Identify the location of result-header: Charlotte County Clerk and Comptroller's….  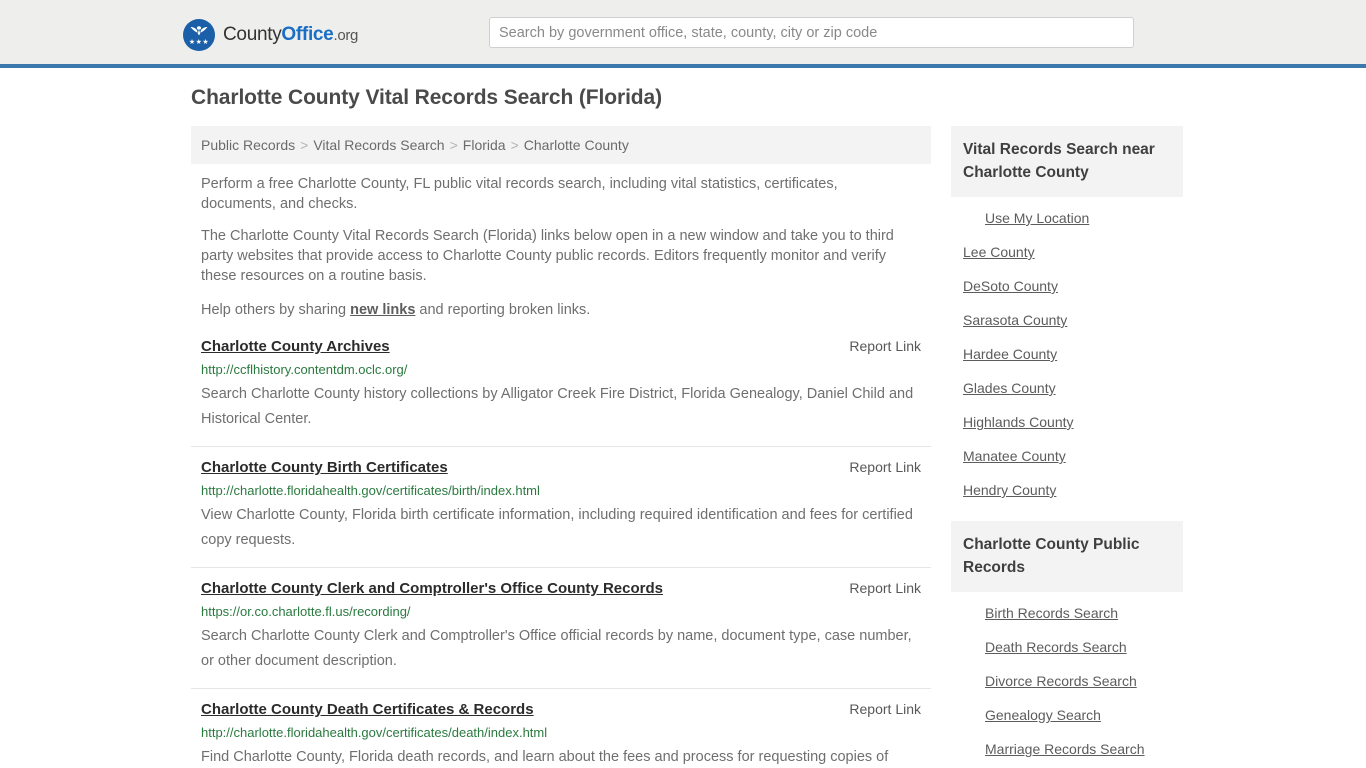
(566, 588).